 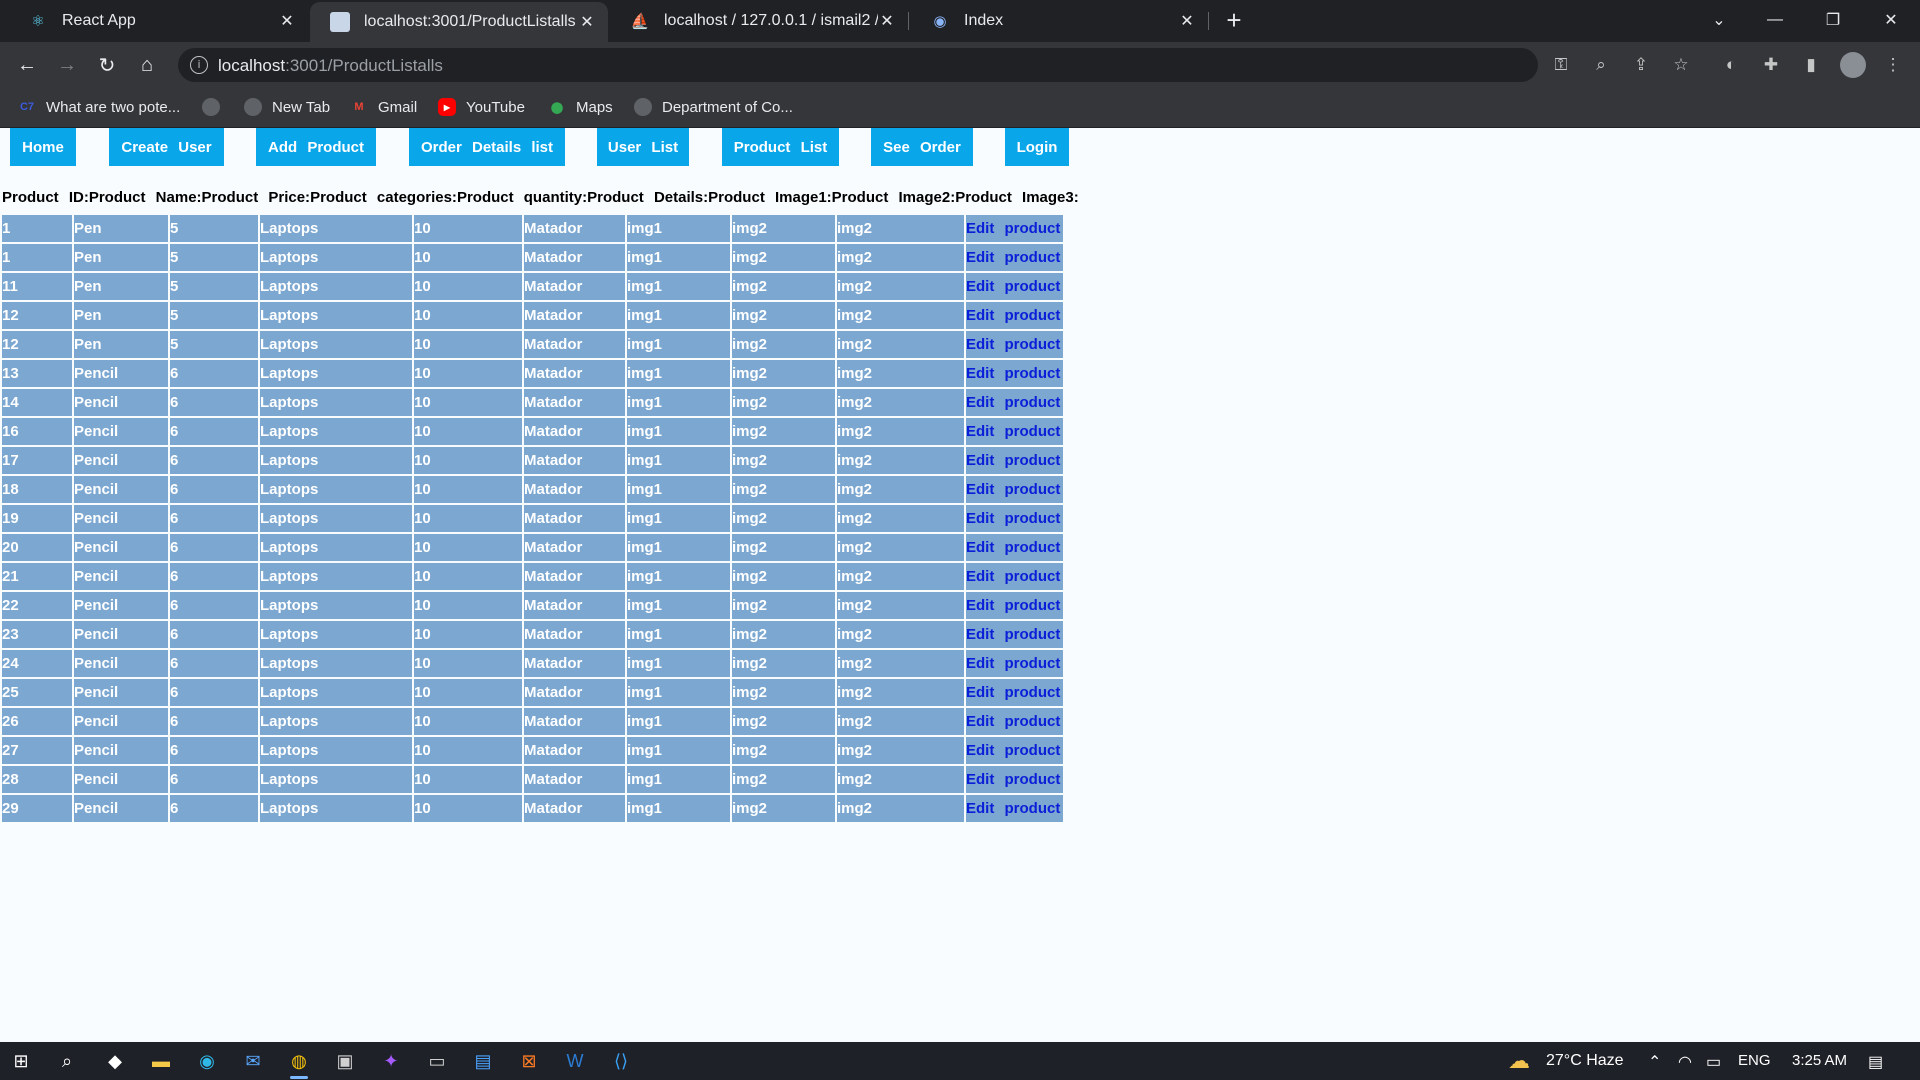 I want to click on wifi-icon: ◠, so click(x=1685, y=1062).